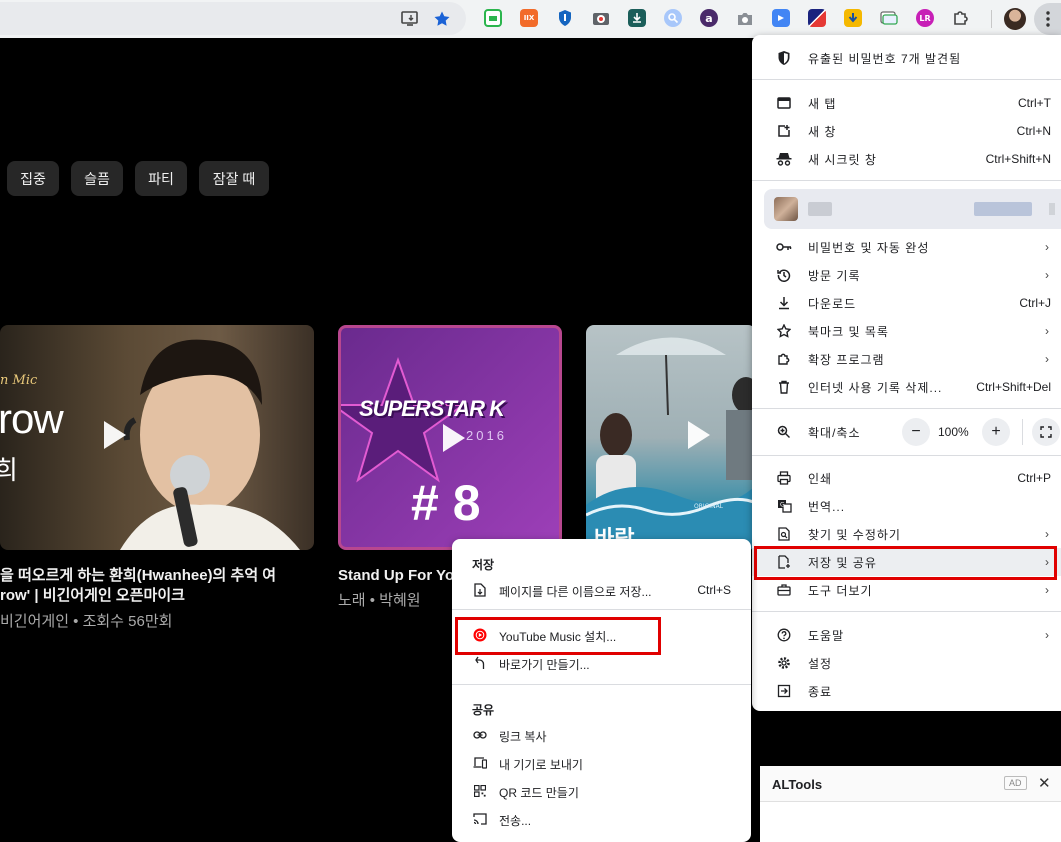  I want to click on svg-text: G, so click(782, 505).